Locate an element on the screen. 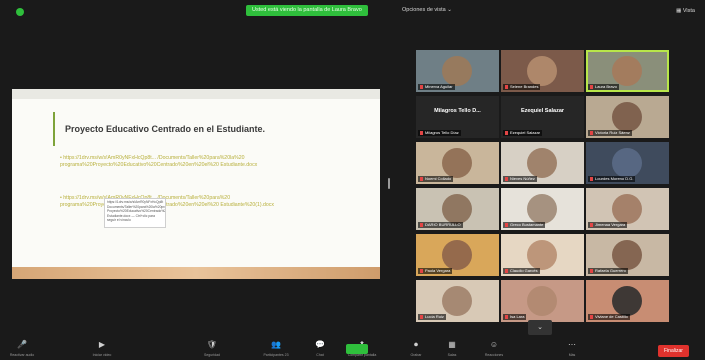 This screenshot has width=705, height=360. participant-name-label: Selene Brandes is located at coordinates (522, 87).